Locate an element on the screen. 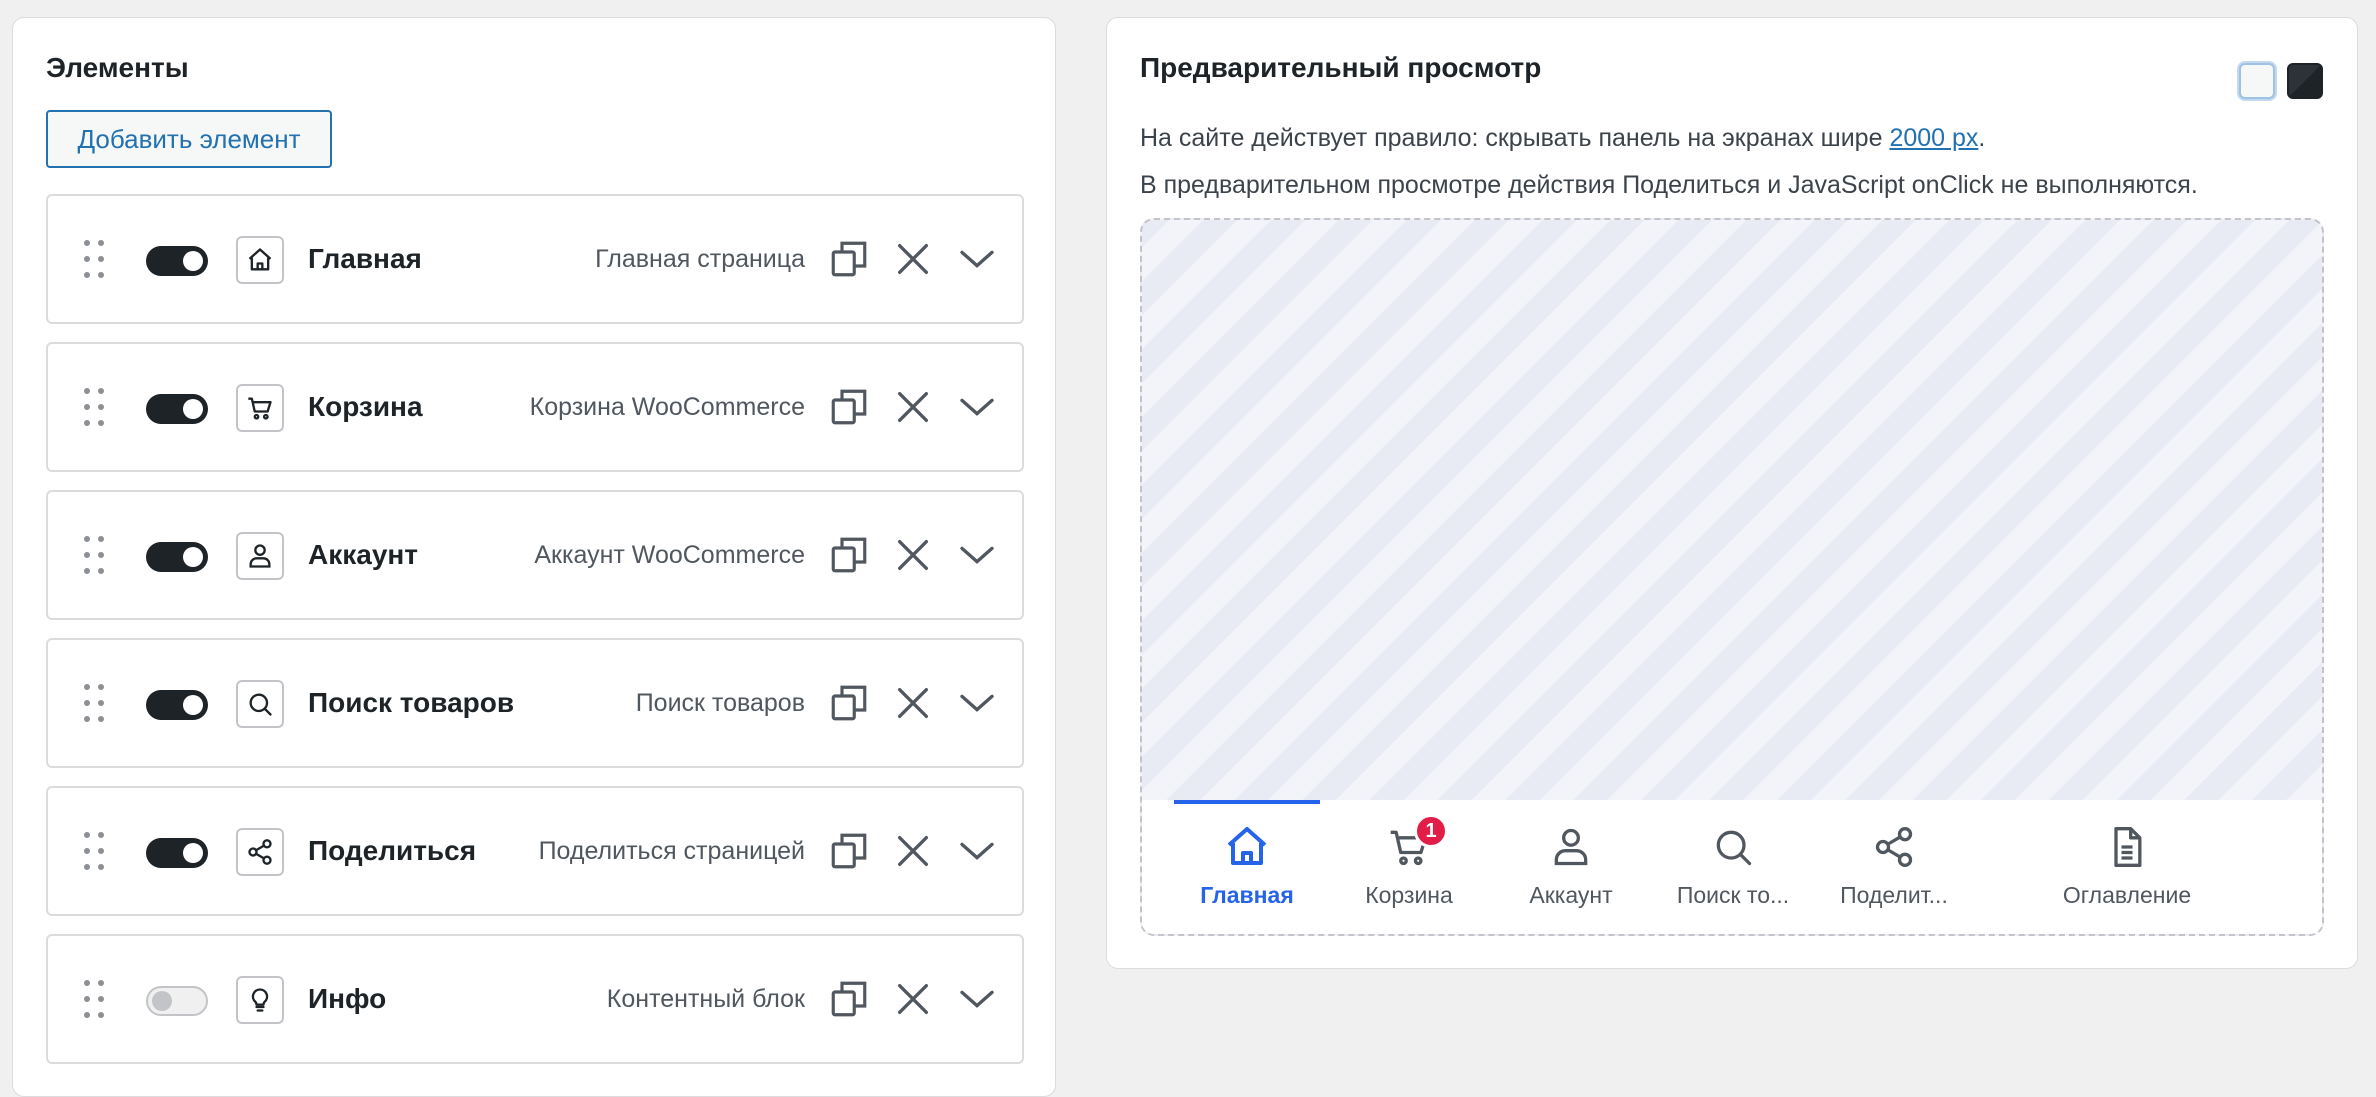 The width and height of the screenshot is (2376, 1097). cart-icon: 1 is located at coordinates (1416, 843).